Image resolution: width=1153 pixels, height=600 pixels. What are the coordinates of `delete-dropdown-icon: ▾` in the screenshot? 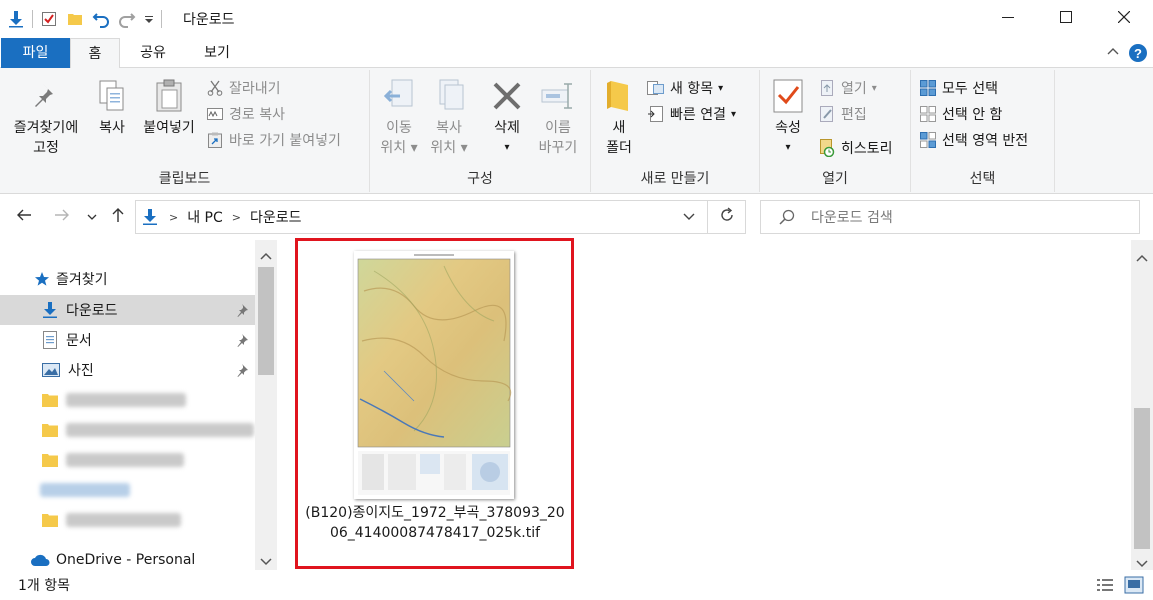 It's located at (507, 148).